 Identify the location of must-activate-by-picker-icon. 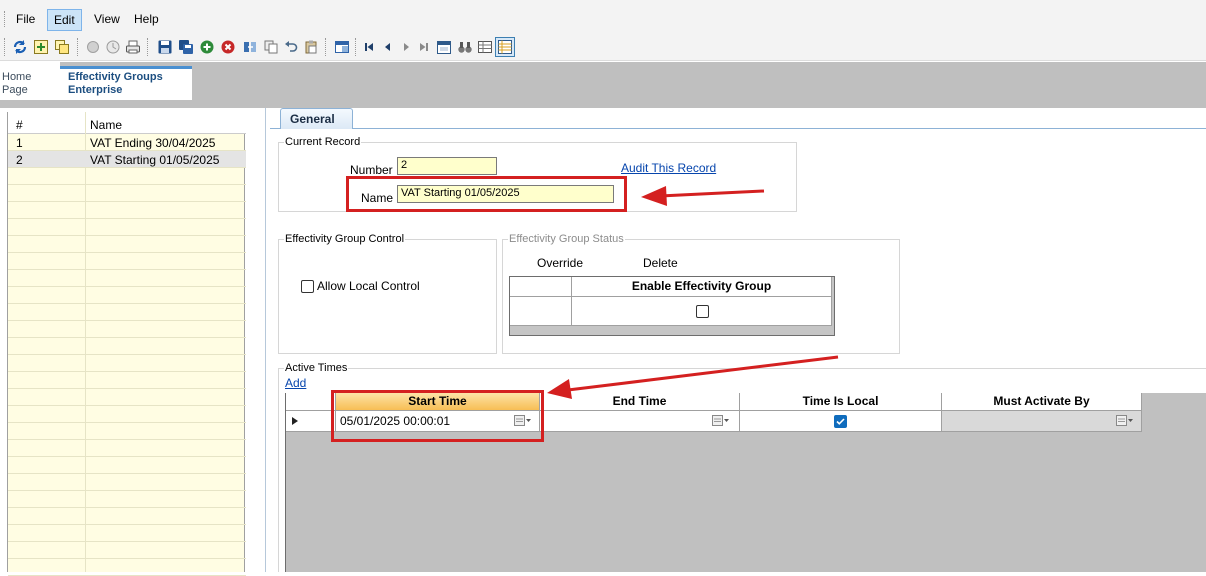
(1125, 421).